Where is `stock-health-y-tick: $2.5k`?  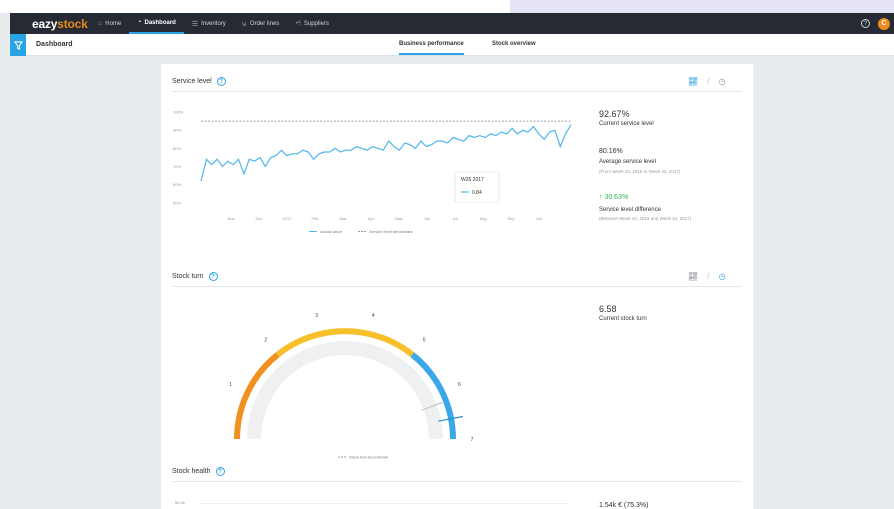 stock-health-y-tick: $2.5k is located at coordinates (180, 502).